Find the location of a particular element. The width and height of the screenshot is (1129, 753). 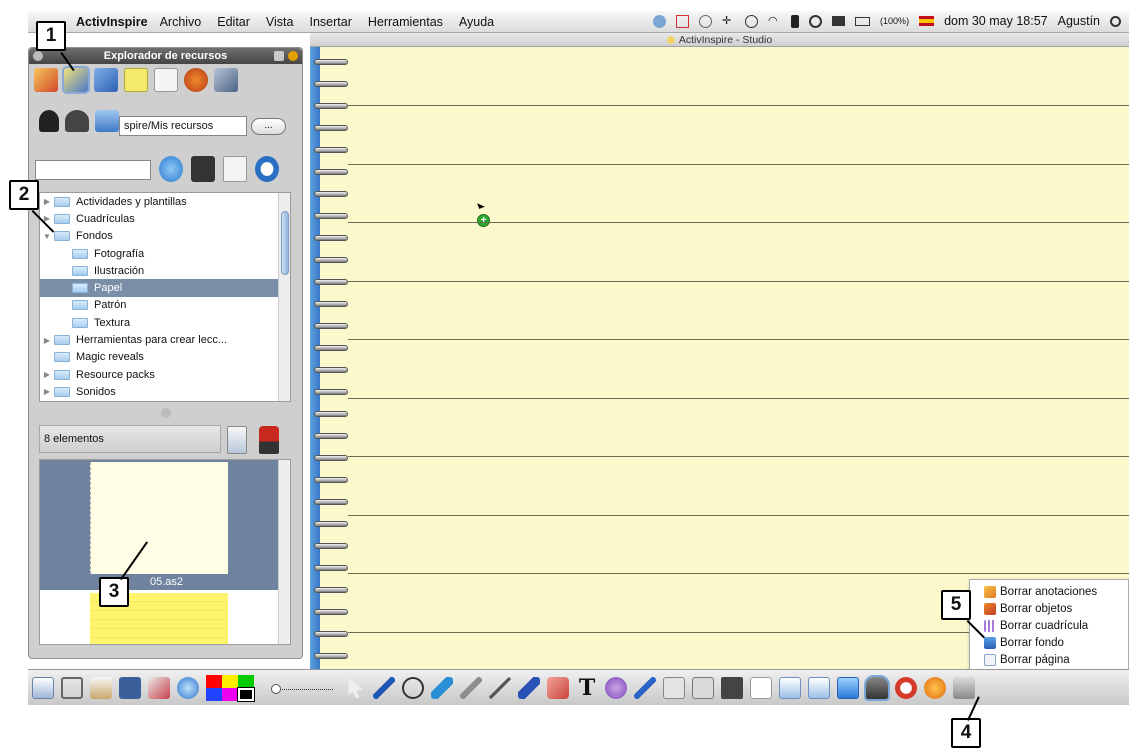

close-box-icon is located at coordinates (683, 21).